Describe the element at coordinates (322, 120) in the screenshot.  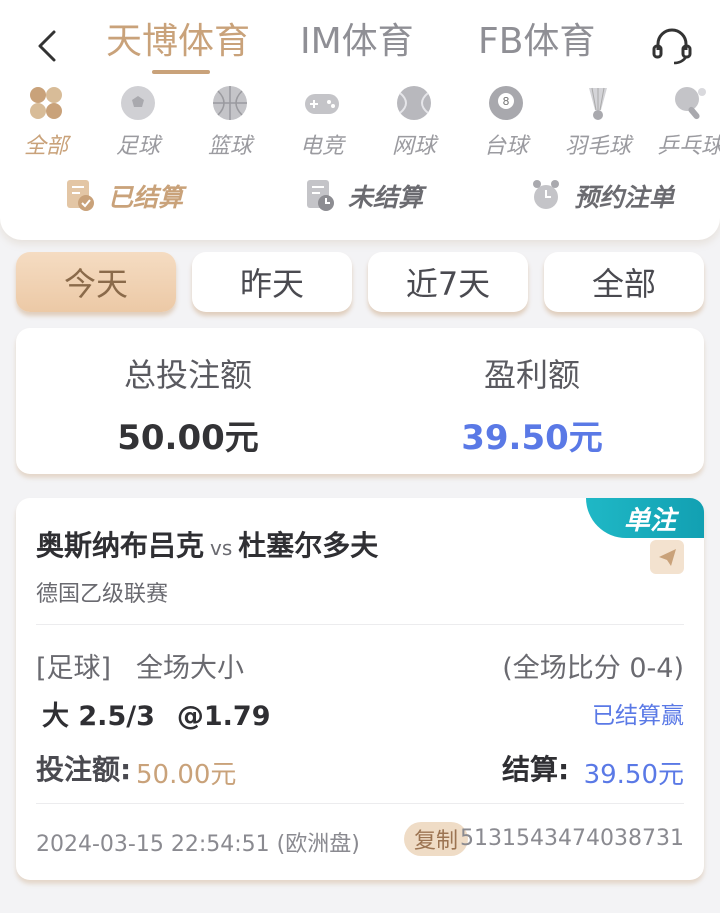
I see `sport-item-esports: 电竞` at that location.